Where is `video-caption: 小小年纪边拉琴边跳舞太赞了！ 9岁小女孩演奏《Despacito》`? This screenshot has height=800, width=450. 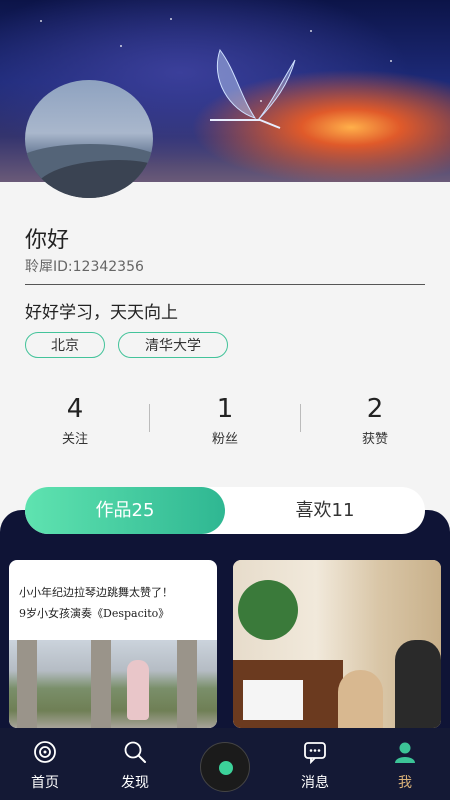 video-caption: 小小年纪边拉琴边跳舞太赞了！ 9岁小女孩演奏《Despacito》 is located at coordinates (114, 603).